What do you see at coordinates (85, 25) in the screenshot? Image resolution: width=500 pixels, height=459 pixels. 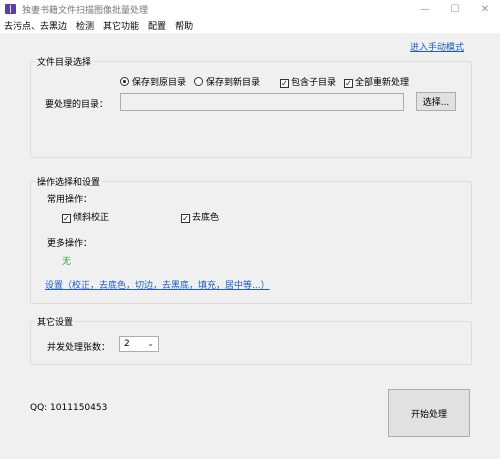 I see `menu-item-detect: 检测` at bounding box center [85, 25].